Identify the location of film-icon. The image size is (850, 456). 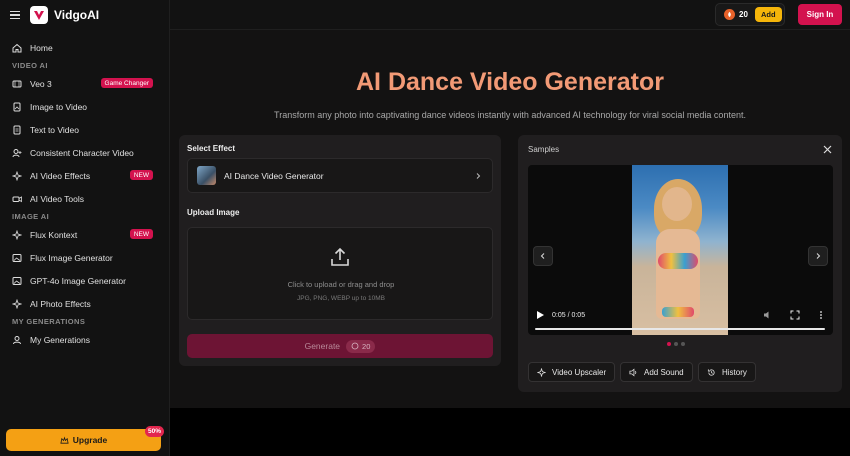
(17, 83).